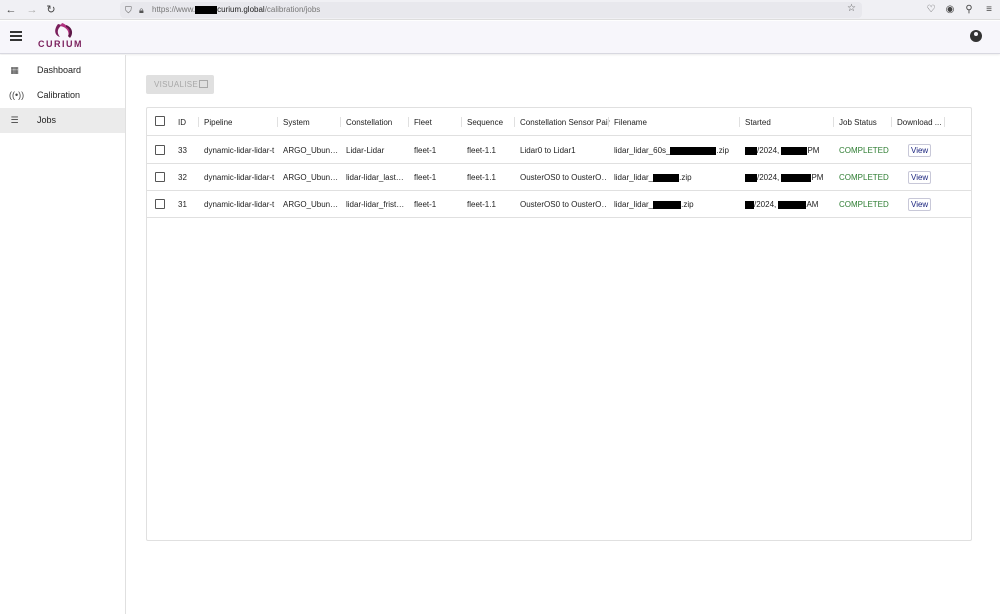 The height and width of the screenshot is (614, 1000). I want to click on started-ampm: AM, so click(812, 204).